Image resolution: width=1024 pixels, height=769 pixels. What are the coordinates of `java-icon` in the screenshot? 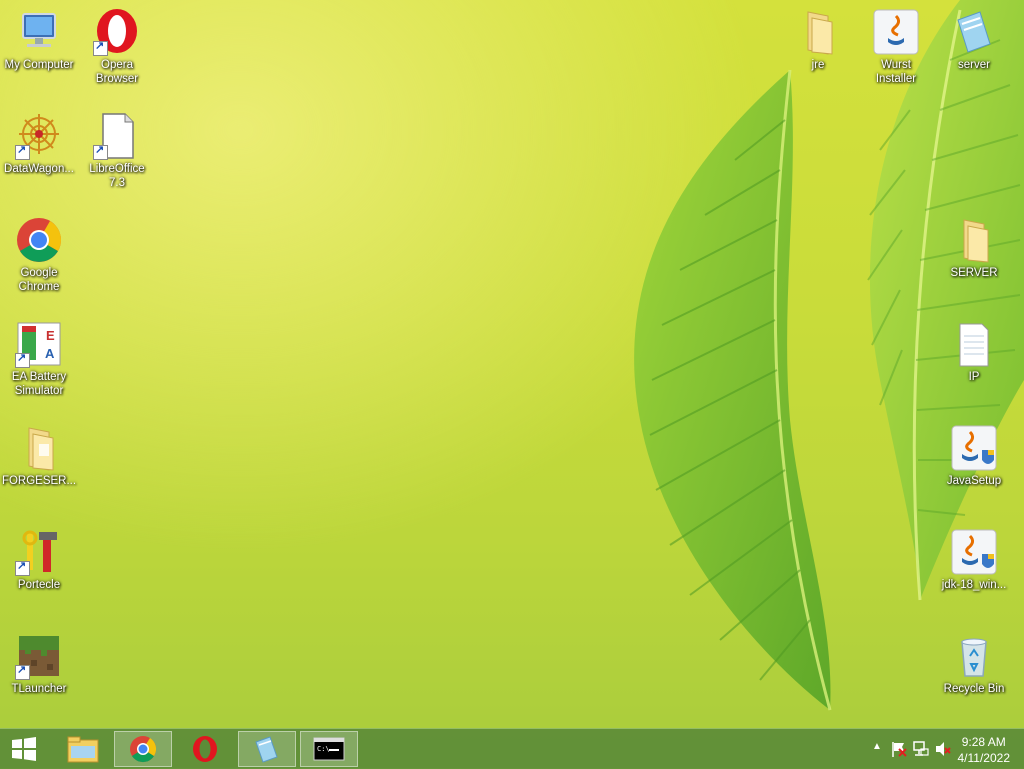 It's located at (896, 32).